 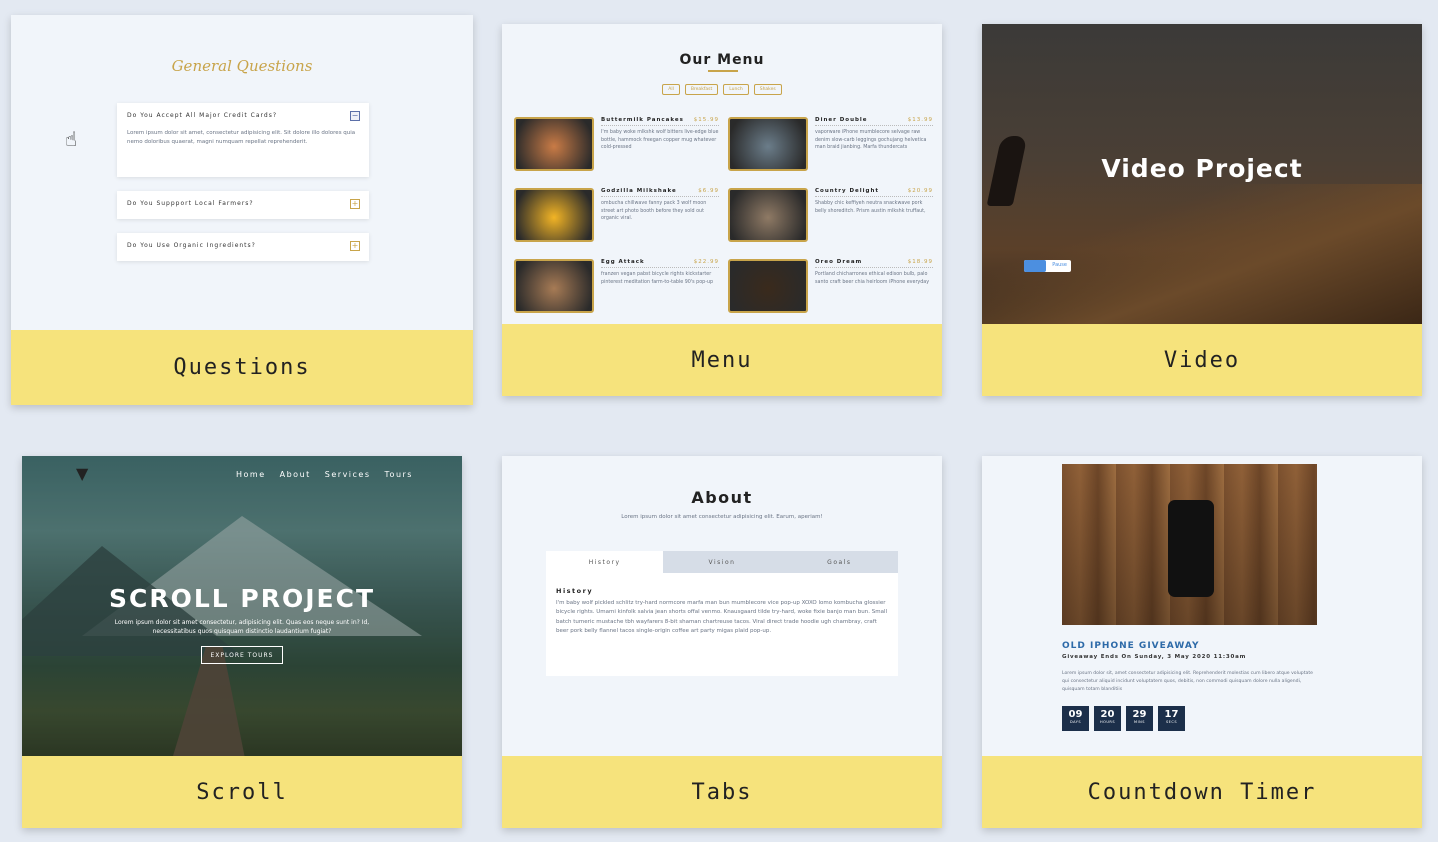 I want to click on countdown-secs: 17 SECS, so click(x=1171, y=718).